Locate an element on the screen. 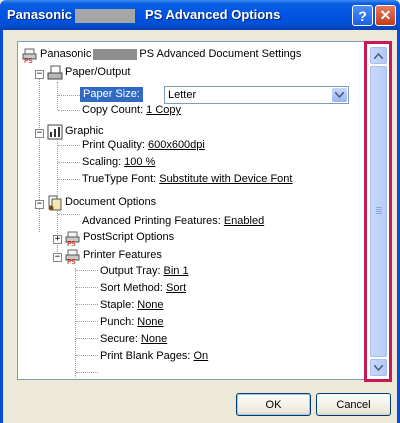  document-options-label: Document Options is located at coordinates (111, 202).